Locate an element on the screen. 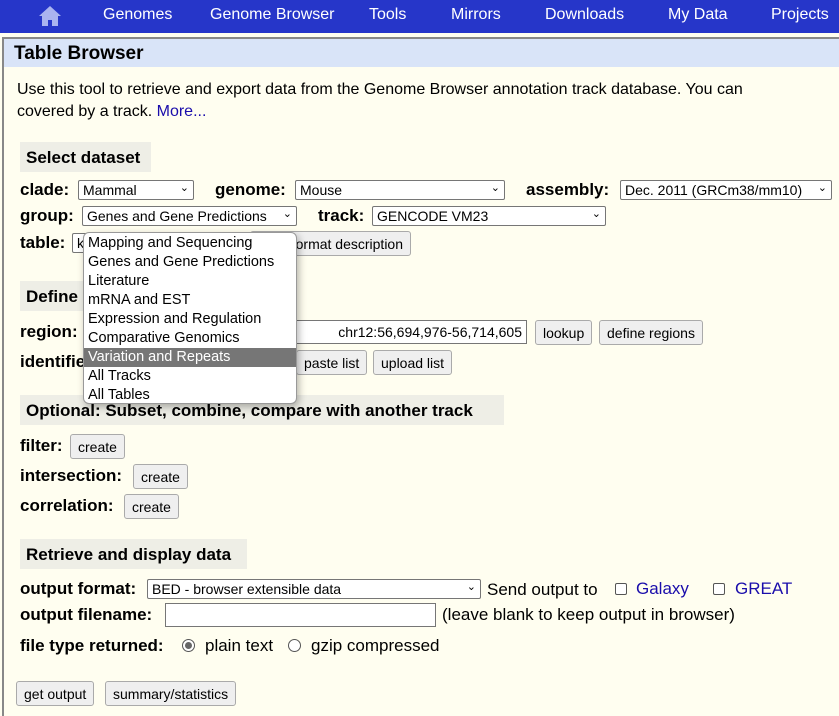  summary-statistics-button: summary/statistics is located at coordinates (171, 693).